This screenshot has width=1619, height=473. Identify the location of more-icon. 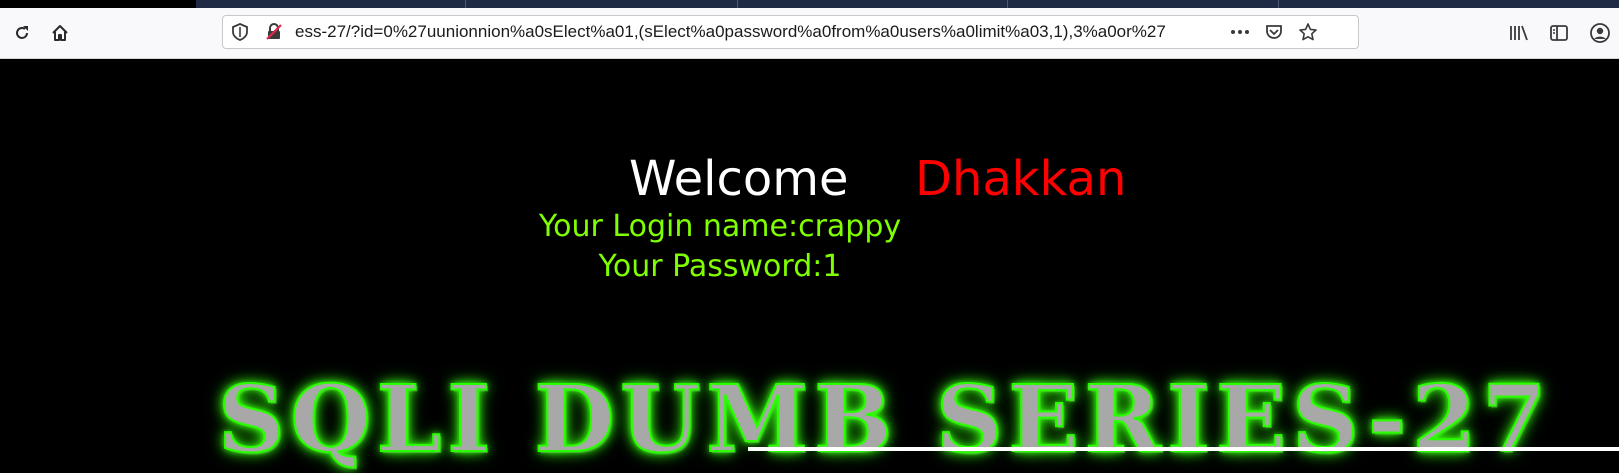
(1240, 32).